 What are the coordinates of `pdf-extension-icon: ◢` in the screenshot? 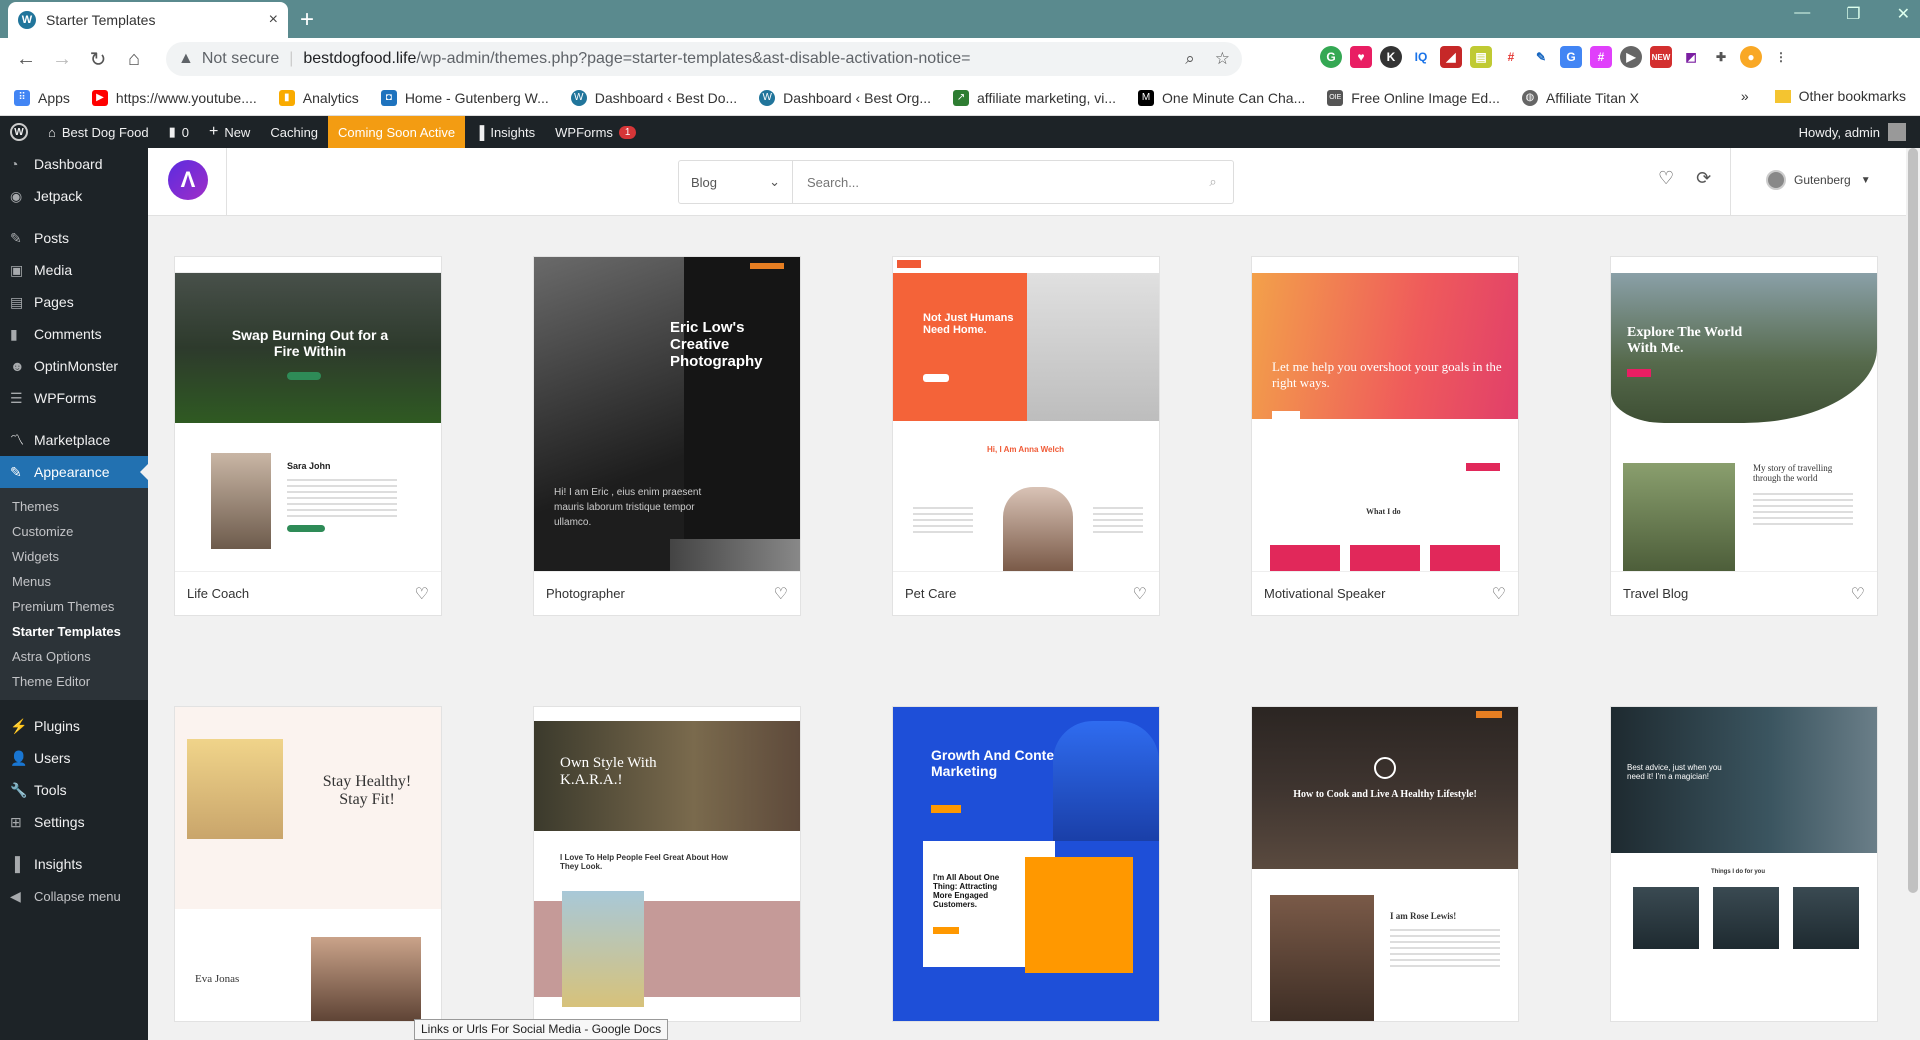 It's located at (1451, 57).